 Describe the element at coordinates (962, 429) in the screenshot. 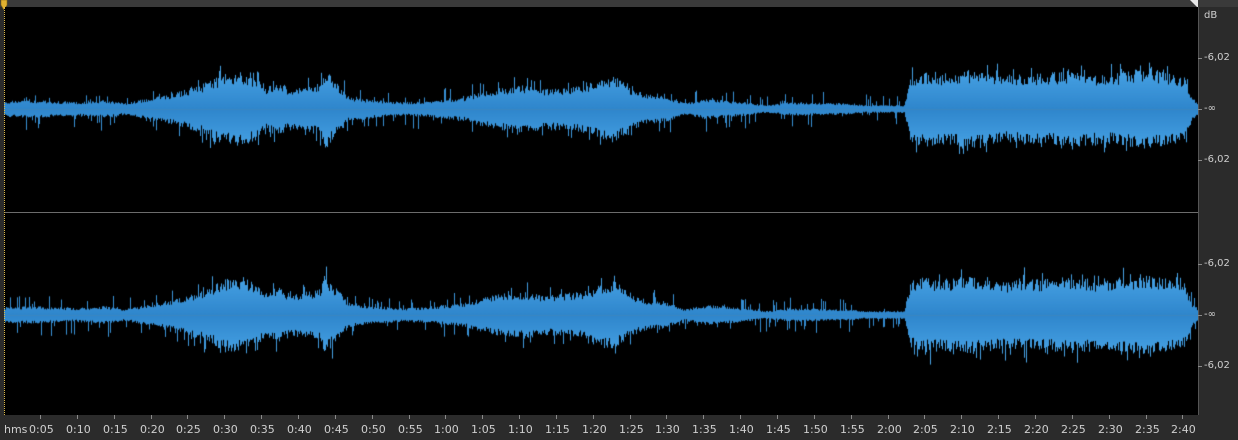

I see `time-label: 2:10` at that location.